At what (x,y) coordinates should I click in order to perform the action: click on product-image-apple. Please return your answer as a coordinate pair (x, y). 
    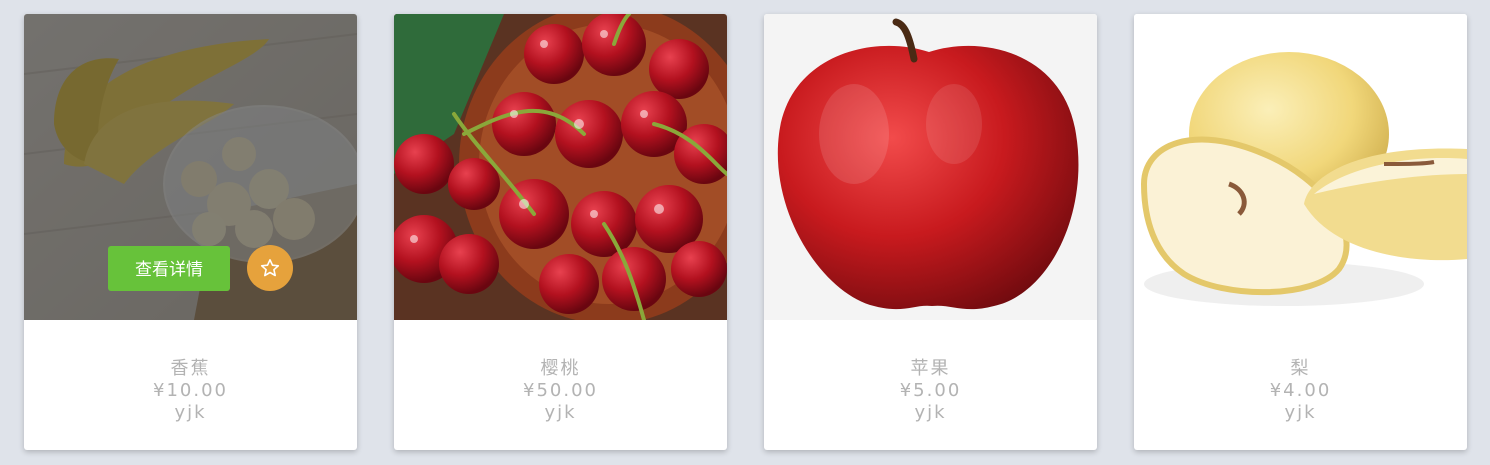
    Looking at the image, I should click on (930, 167).